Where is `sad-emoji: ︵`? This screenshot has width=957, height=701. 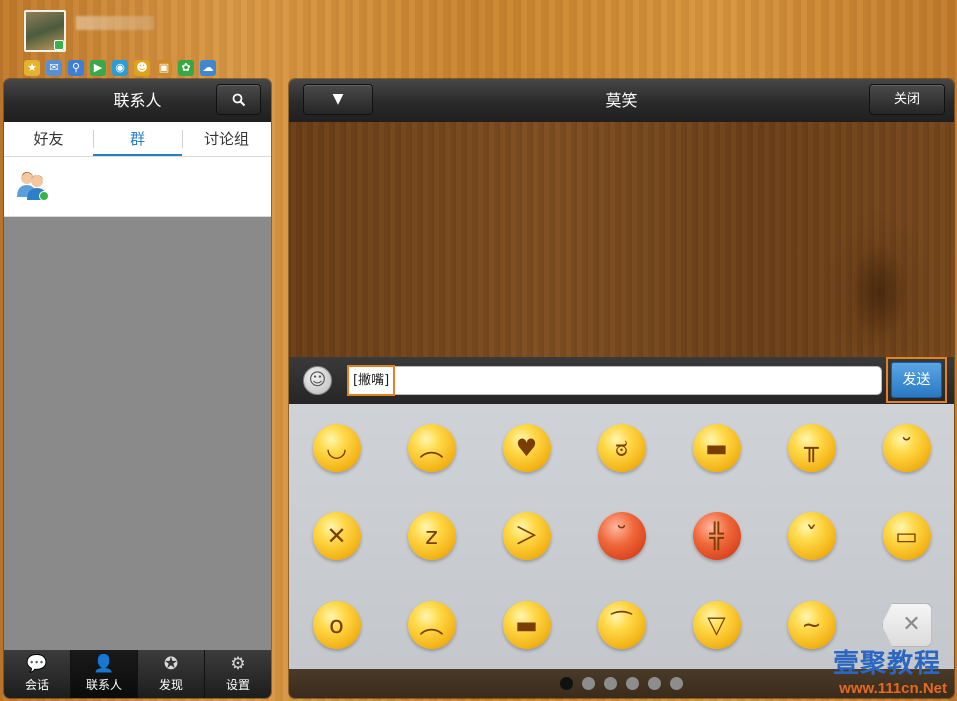
sad-emoji: ︵ is located at coordinates (431, 624).